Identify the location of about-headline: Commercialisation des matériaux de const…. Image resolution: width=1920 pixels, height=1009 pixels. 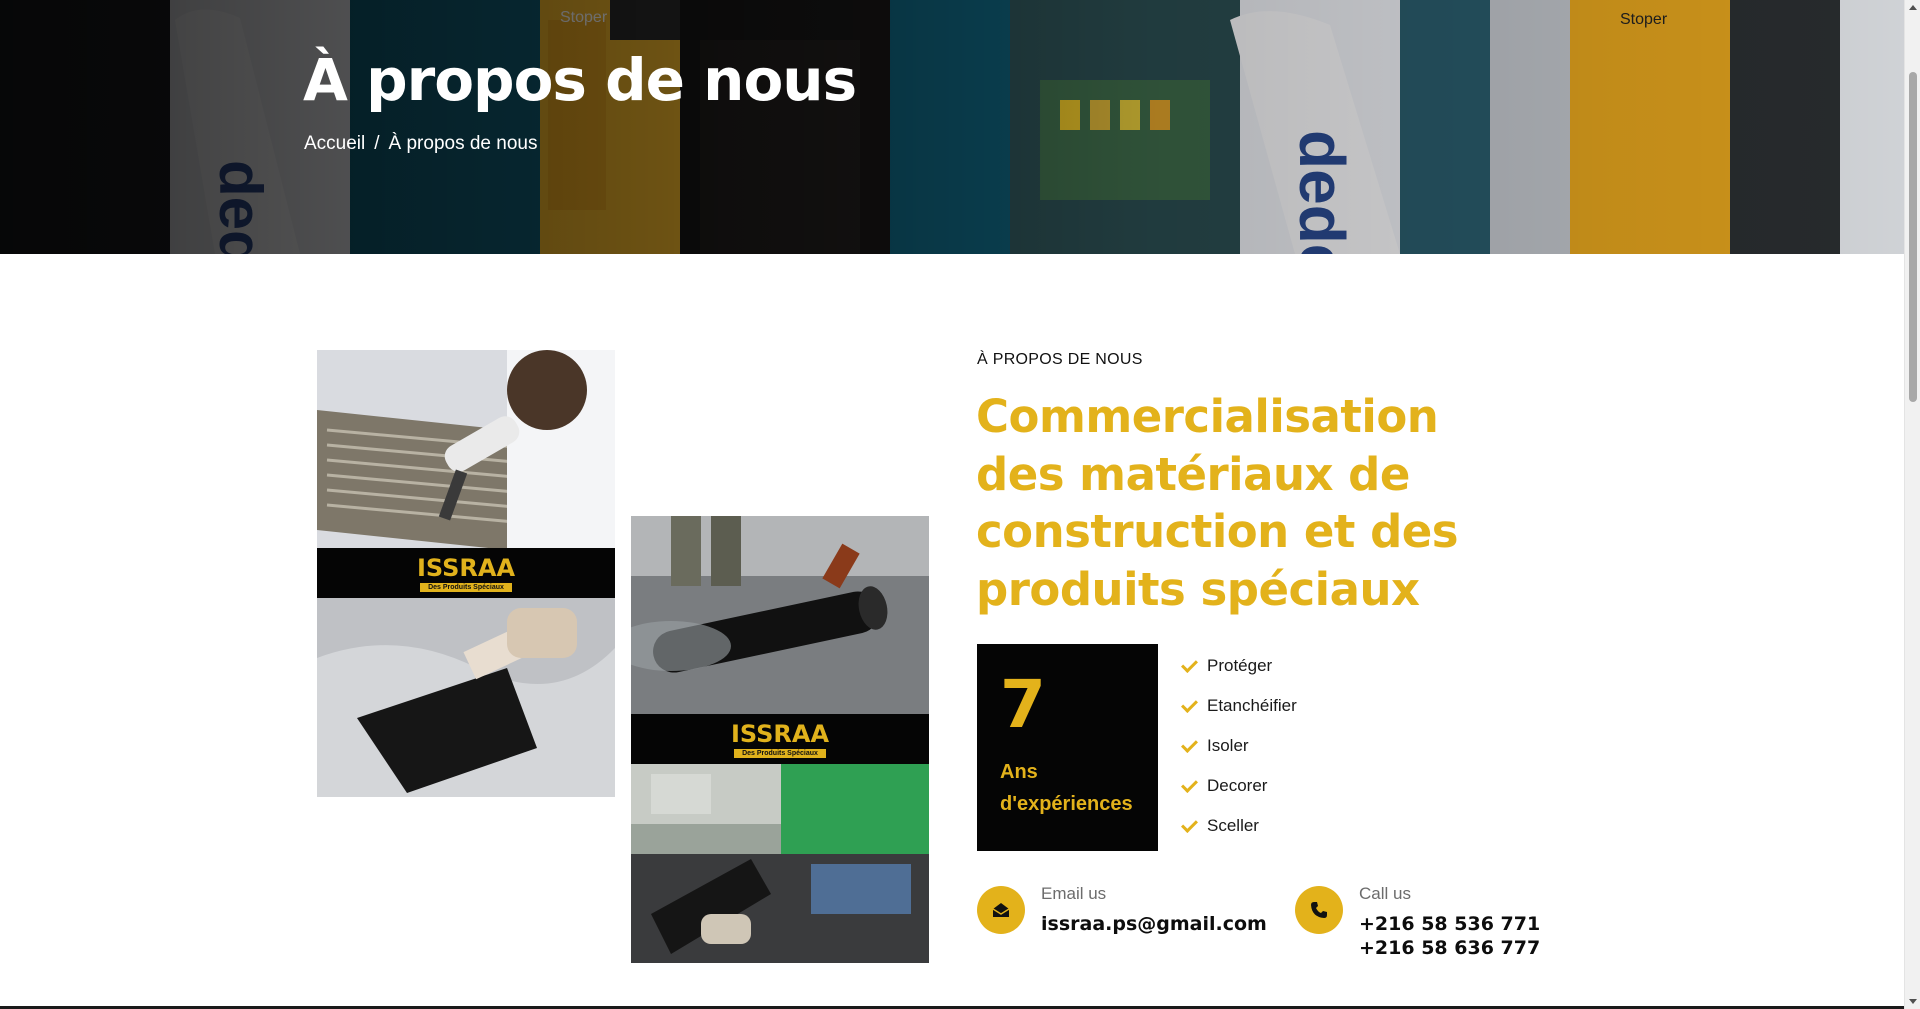
(1217, 503).